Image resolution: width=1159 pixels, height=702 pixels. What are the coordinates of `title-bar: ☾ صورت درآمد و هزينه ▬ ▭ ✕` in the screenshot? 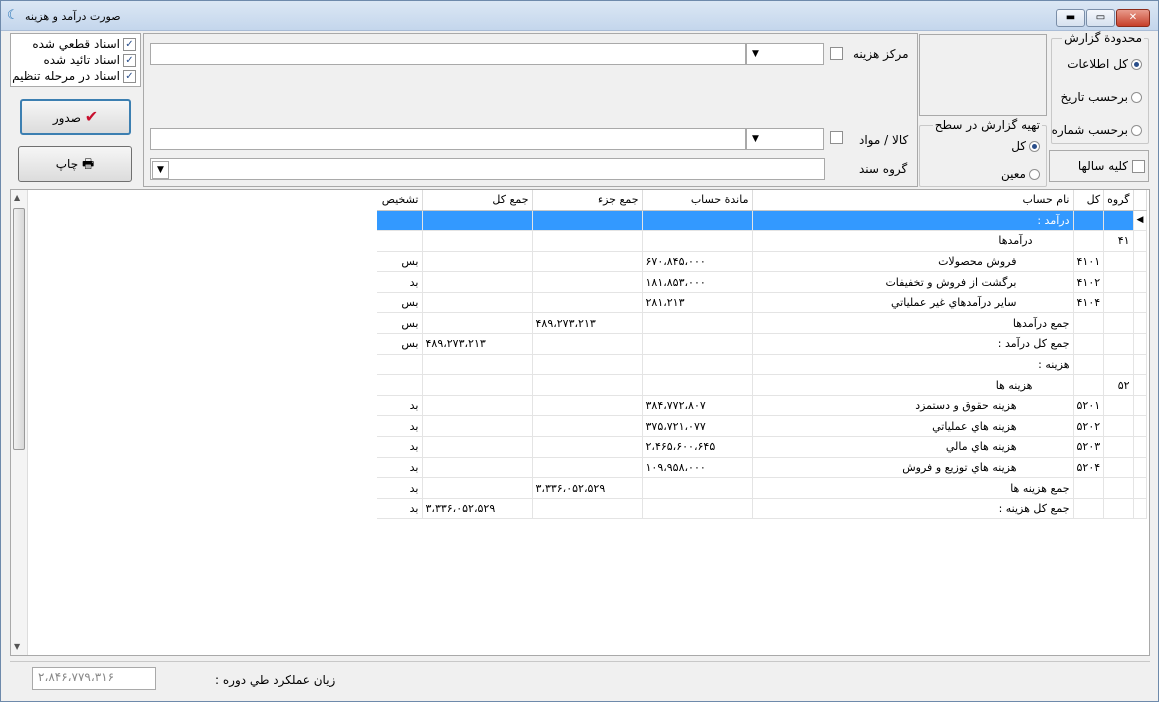 It's located at (579, 16).